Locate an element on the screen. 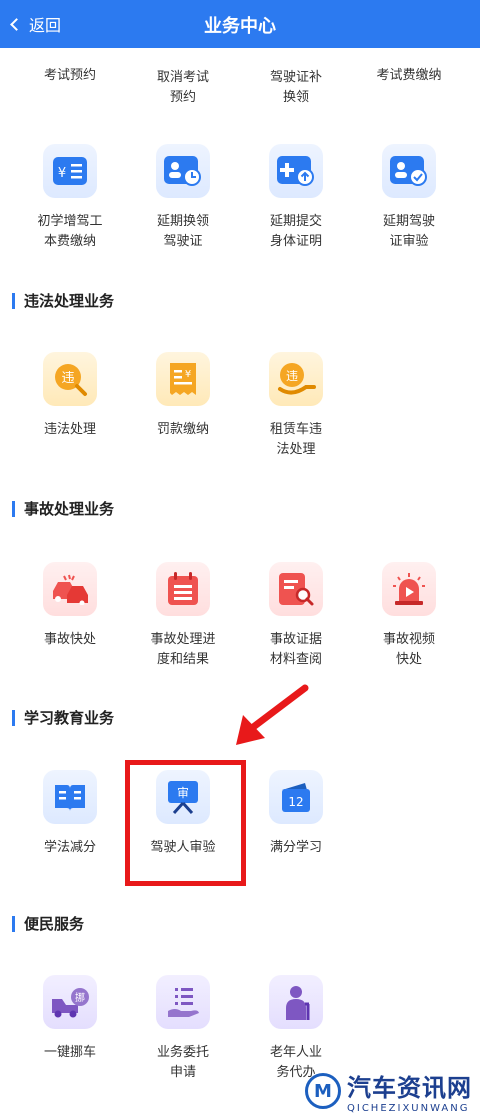 This screenshot has width=480, height=1118. delegate-item: 业务委托 申请 is located at coordinates (183, 1029).